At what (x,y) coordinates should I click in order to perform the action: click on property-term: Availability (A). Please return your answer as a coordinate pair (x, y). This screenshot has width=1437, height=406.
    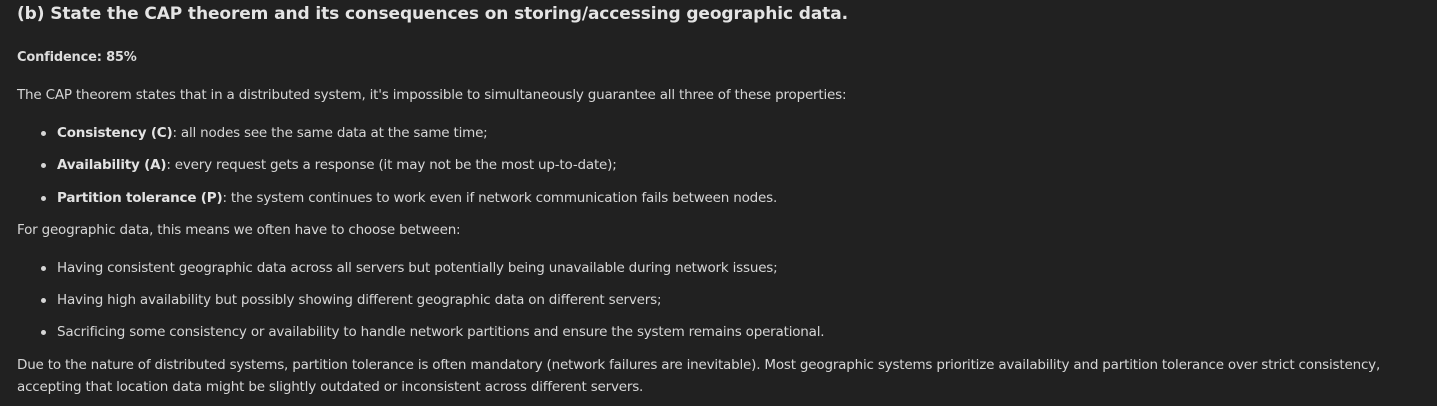
    Looking at the image, I should click on (112, 165).